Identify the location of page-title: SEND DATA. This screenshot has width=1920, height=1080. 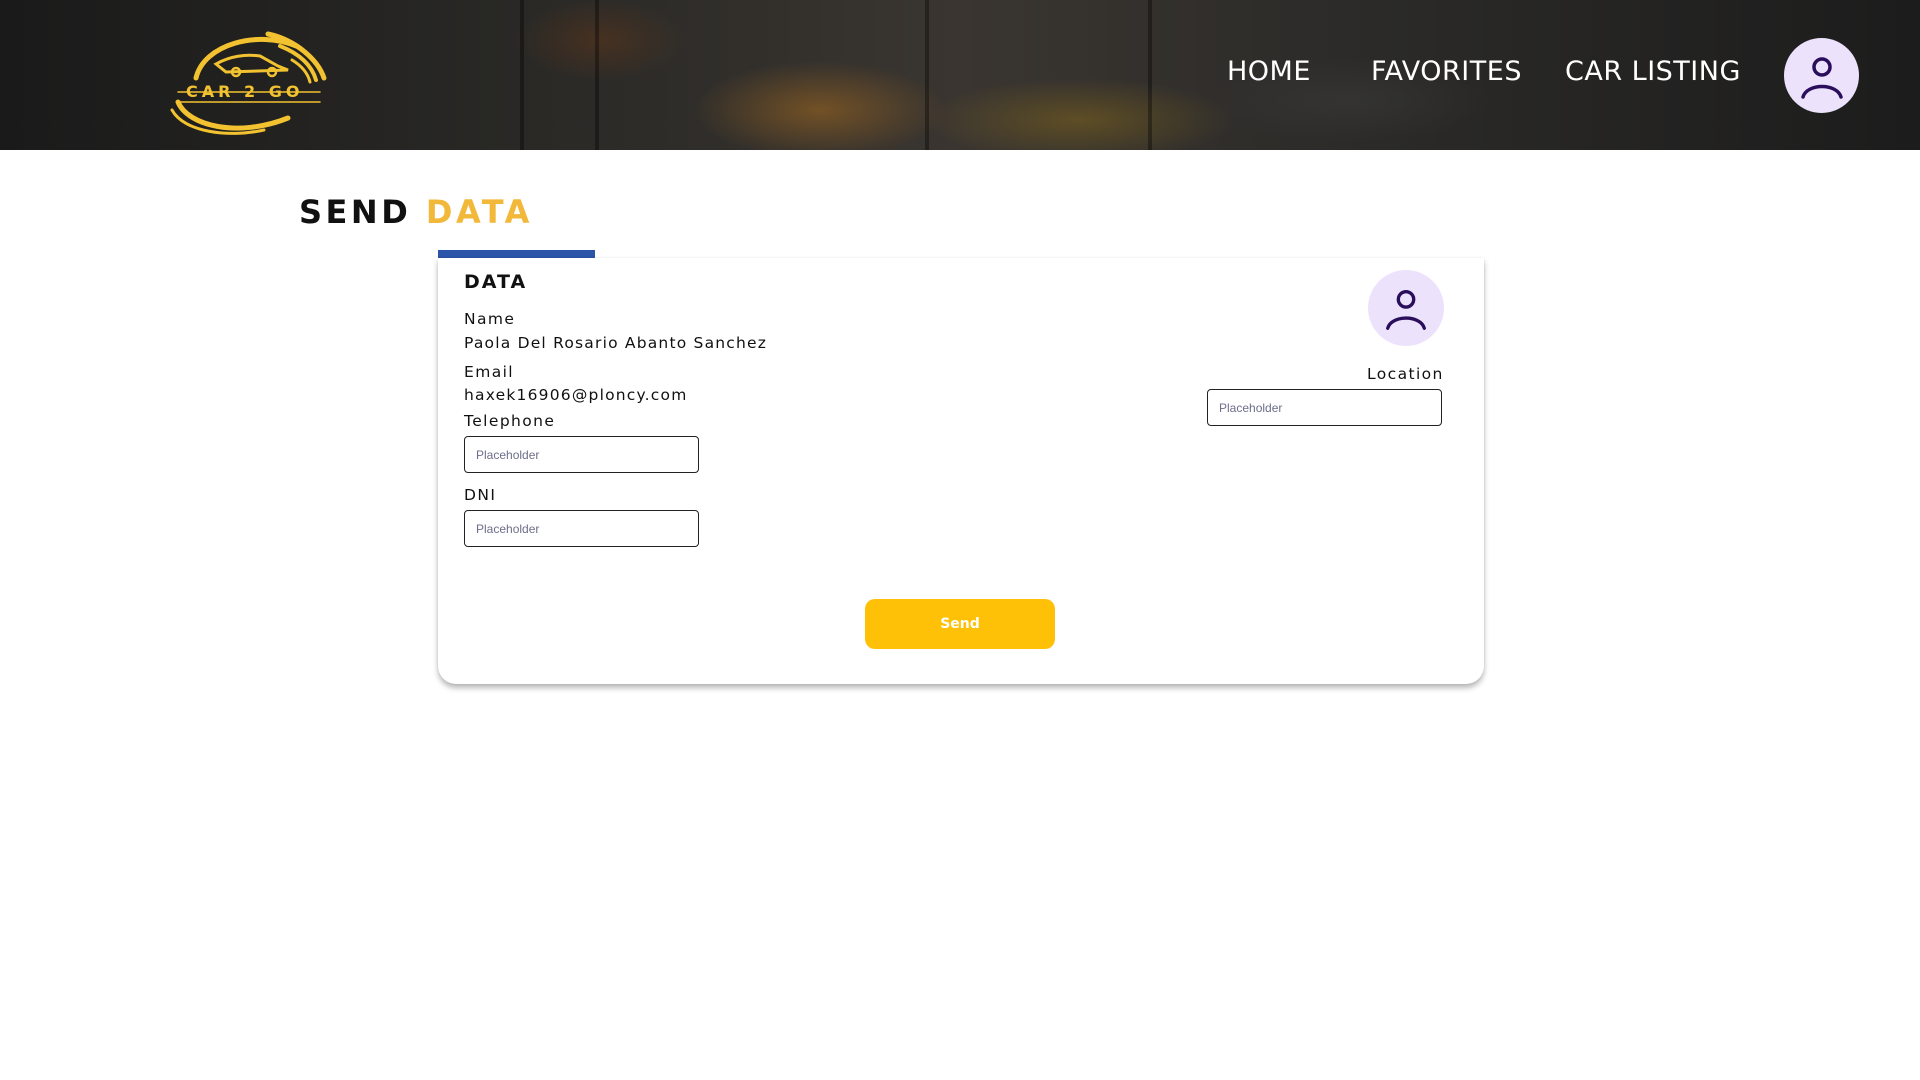
(416, 212).